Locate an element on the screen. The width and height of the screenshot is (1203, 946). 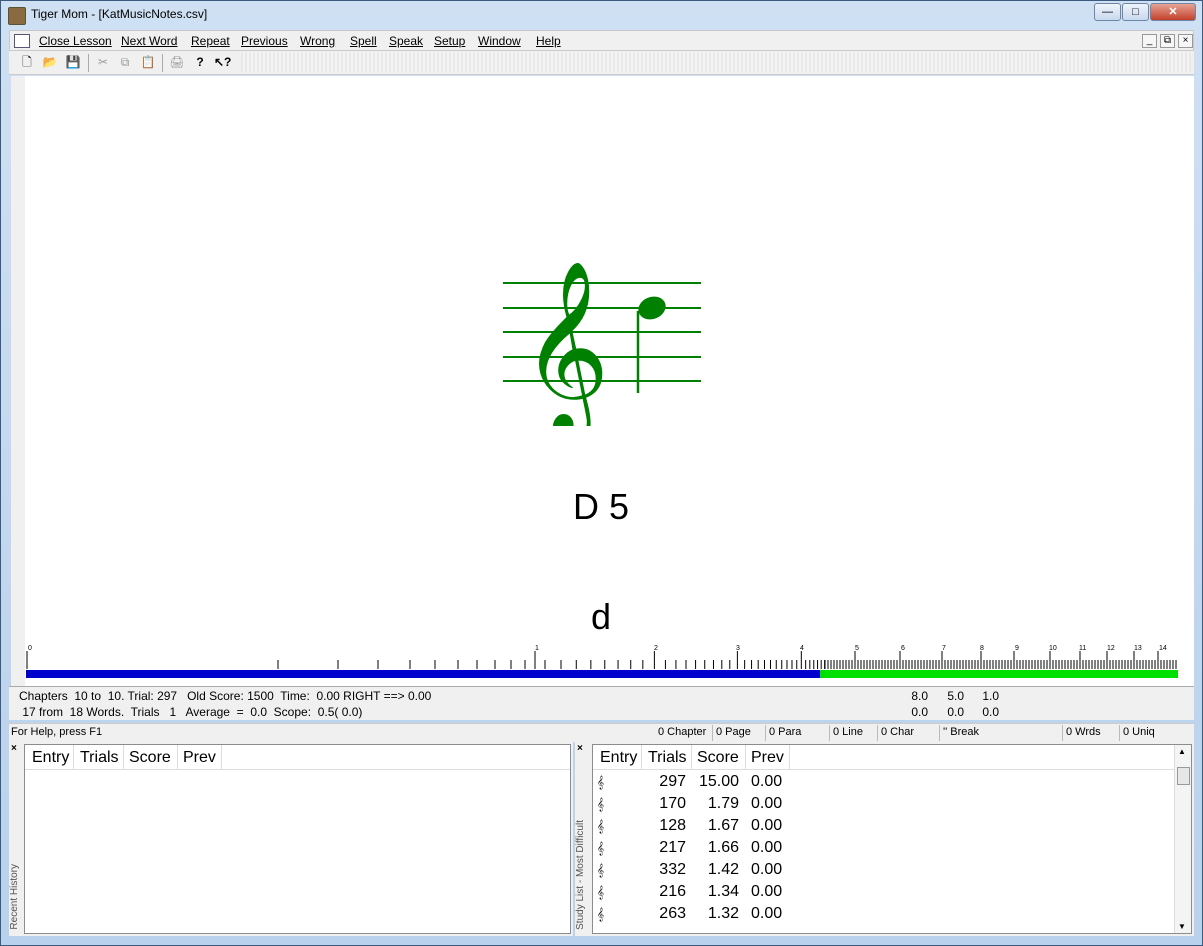
recent-history-pane: × Recent History Entry Trials Score Prev is located at coordinates (291, 839).